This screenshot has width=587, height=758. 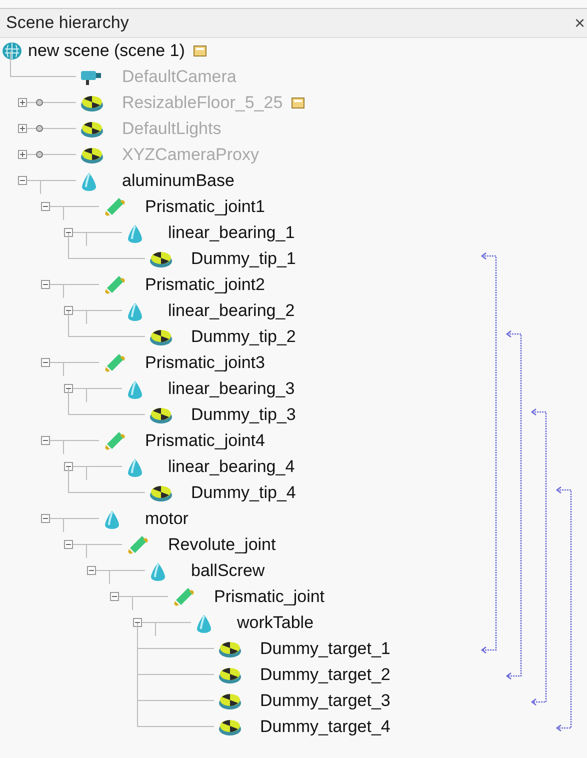 What do you see at coordinates (228, 571) in the screenshot?
I see `tree-item: ballScrew` at bounding box center [228, 571].